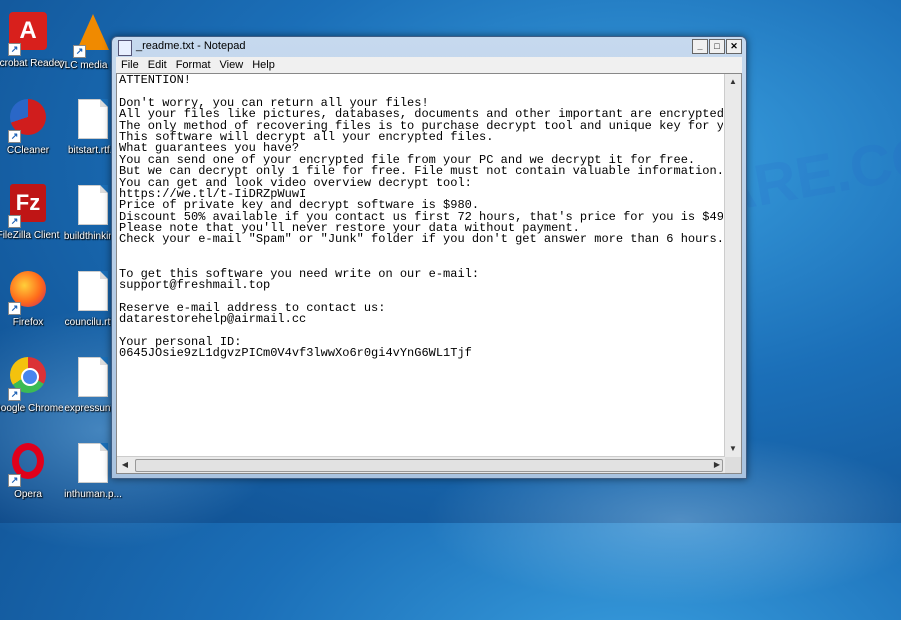  I want to click on menu-edit: Edit, so click(157, 65).